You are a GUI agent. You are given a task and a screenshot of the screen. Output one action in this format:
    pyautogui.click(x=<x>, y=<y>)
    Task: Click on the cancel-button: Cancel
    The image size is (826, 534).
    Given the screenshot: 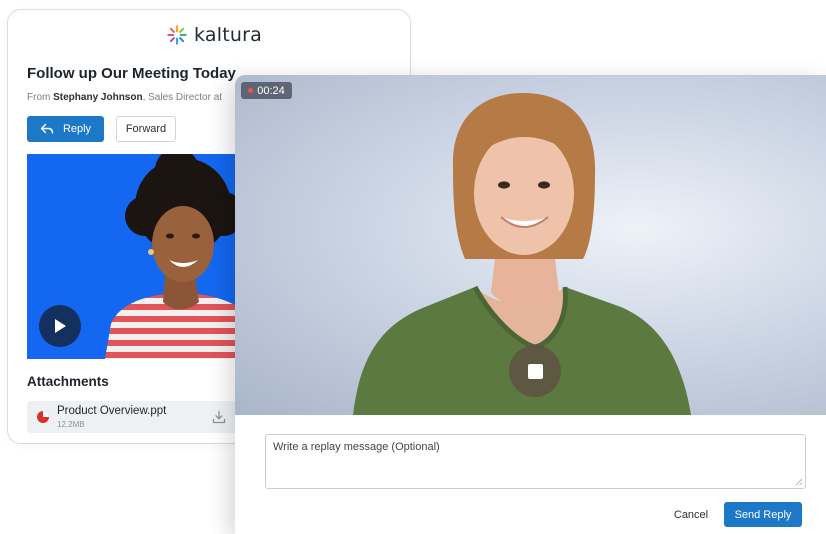 What is the action you would take?
    pyautogui.click(x=691, y=514)
    